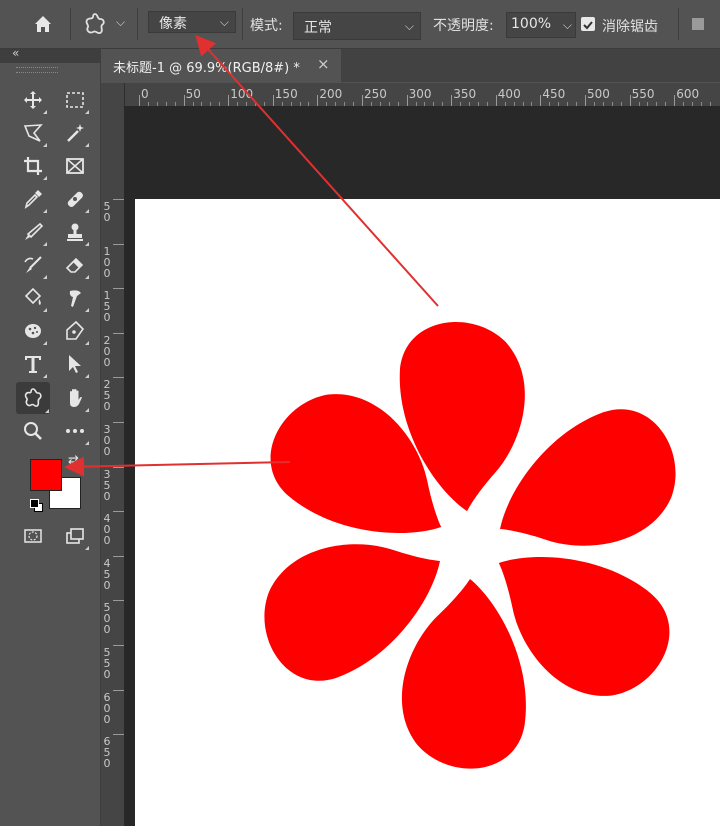 Image resolution: width=720 pixels, height=826 pixels. Describe the element at coordinates (463, 674) in the screenshot. I see `petal` at that location.